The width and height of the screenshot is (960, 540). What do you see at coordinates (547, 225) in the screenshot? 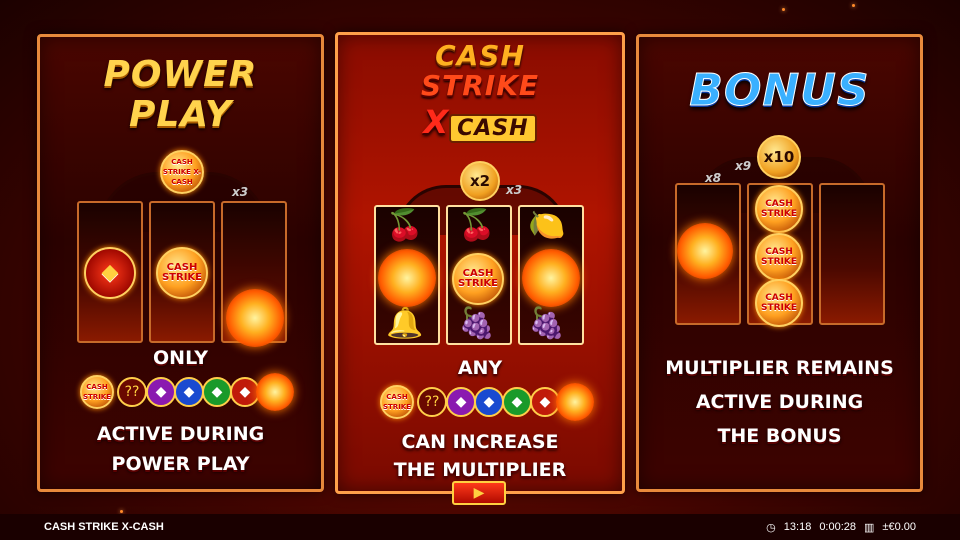
I see `lemon-icon: 🍋` at bounding box center [547, 225].